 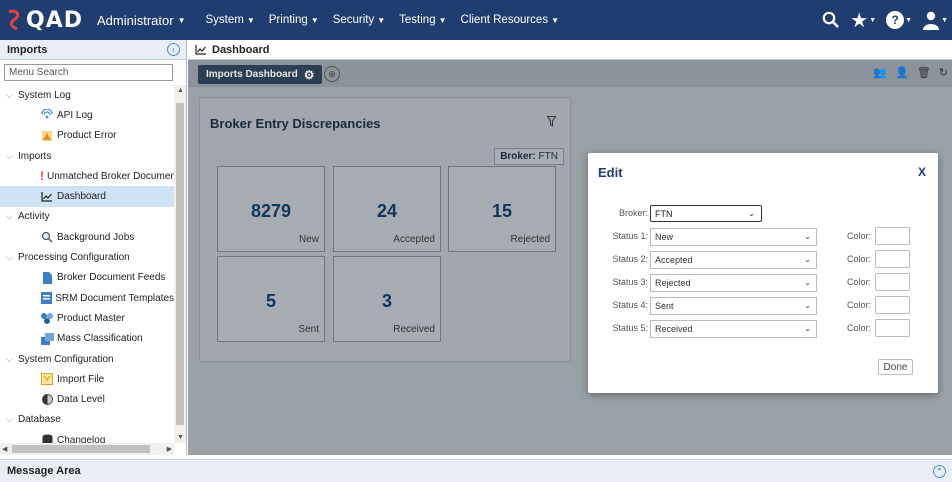 What do you see at coordinates (88, 72) in the screenshot?
I see `menu-search-input: Menu Search` at bounding box center [88, 72].